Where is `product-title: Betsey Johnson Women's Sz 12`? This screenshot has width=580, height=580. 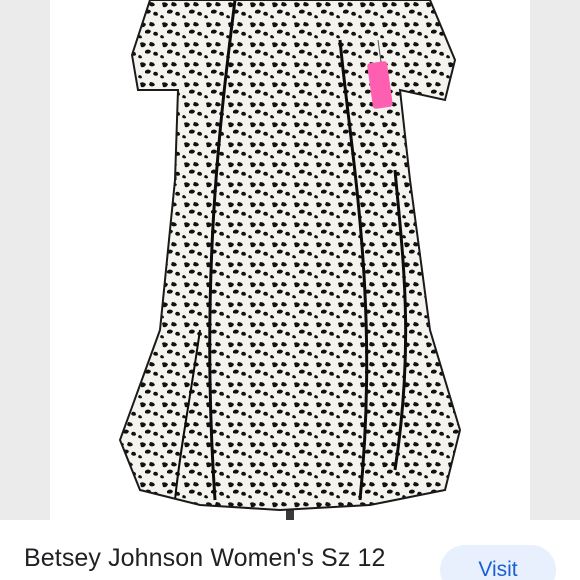
product-title: Betsey Johnson Women's Sz 12 is located at coordinates (204, 558).